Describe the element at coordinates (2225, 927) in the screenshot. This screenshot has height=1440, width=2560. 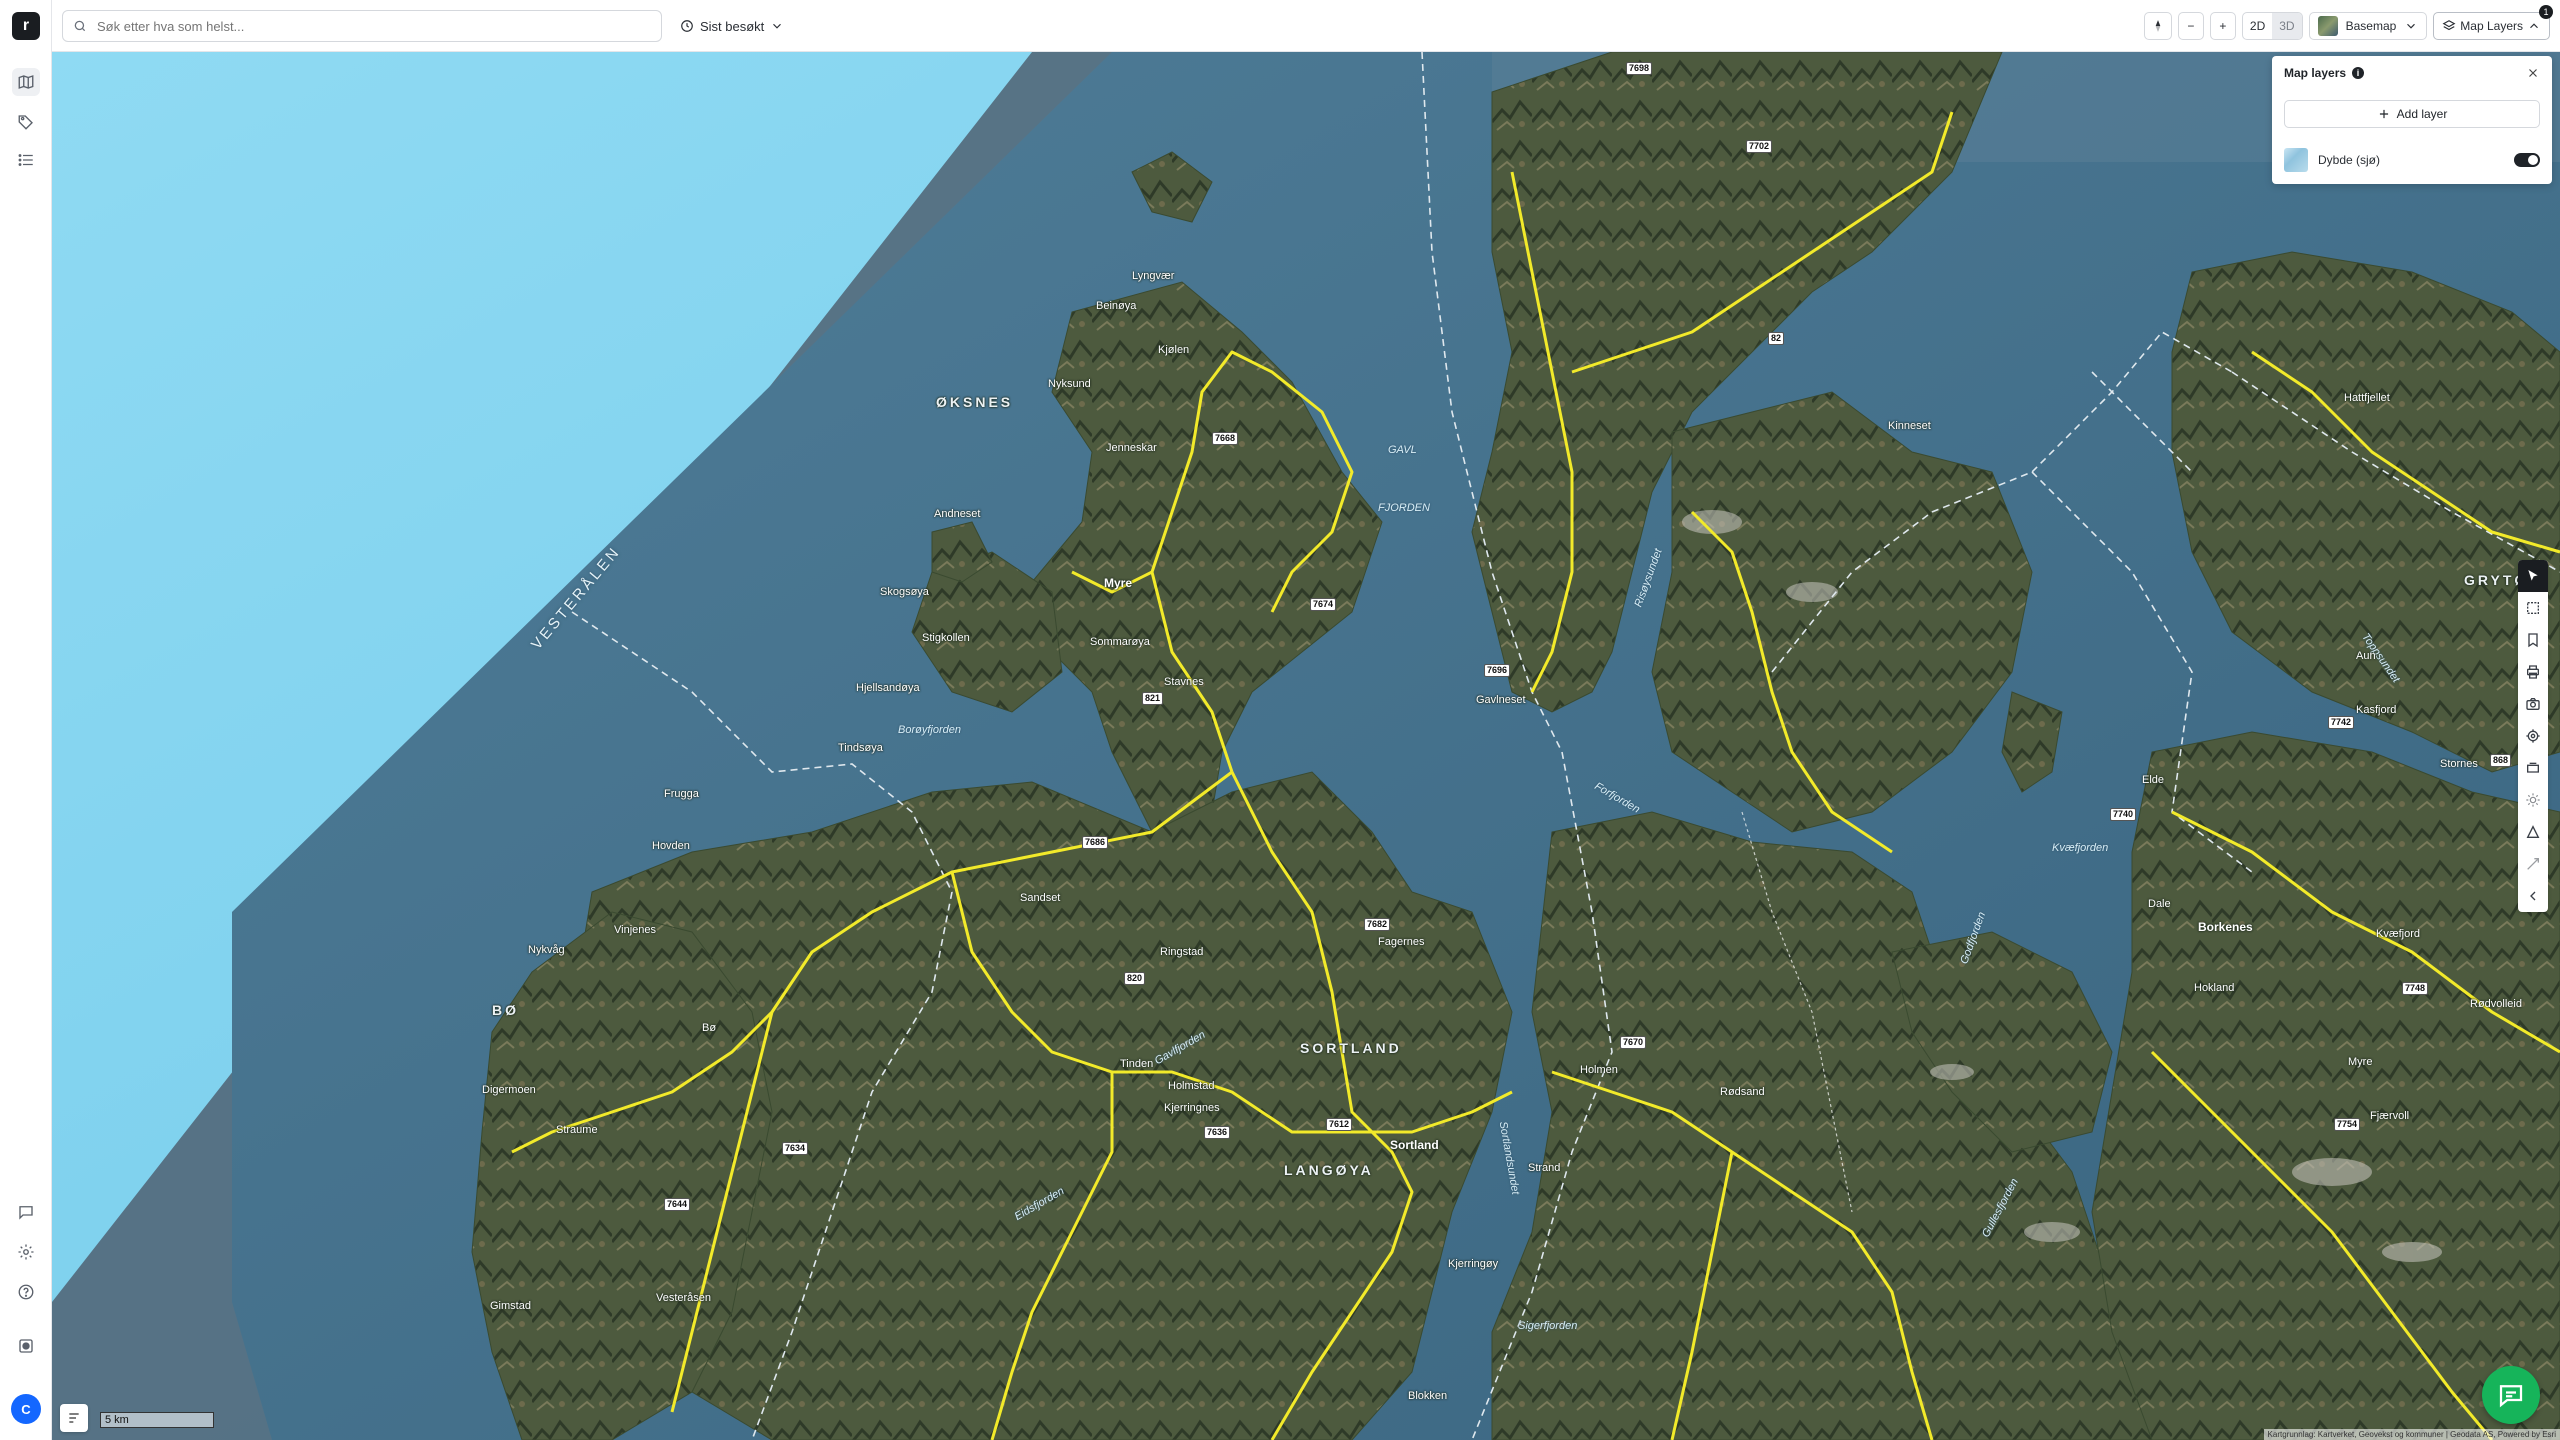
I see `map-label-borkenes: Borkenes` at that location.